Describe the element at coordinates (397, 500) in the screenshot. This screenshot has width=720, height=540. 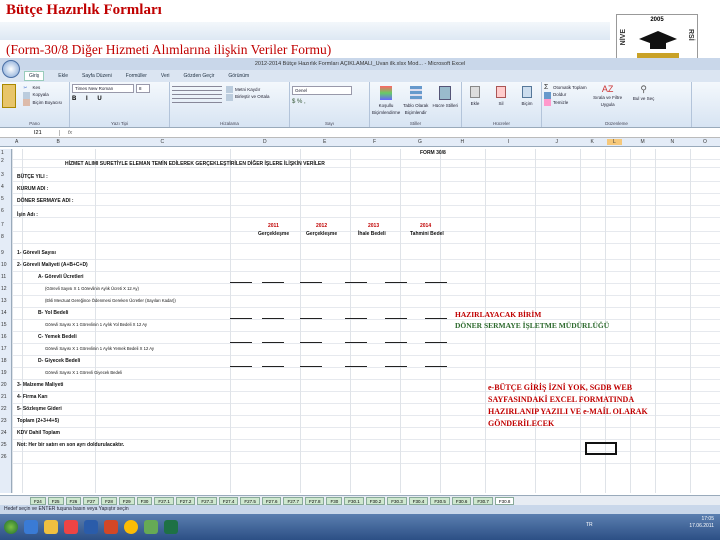
I see `sheet-tab: F30.3` at that location.